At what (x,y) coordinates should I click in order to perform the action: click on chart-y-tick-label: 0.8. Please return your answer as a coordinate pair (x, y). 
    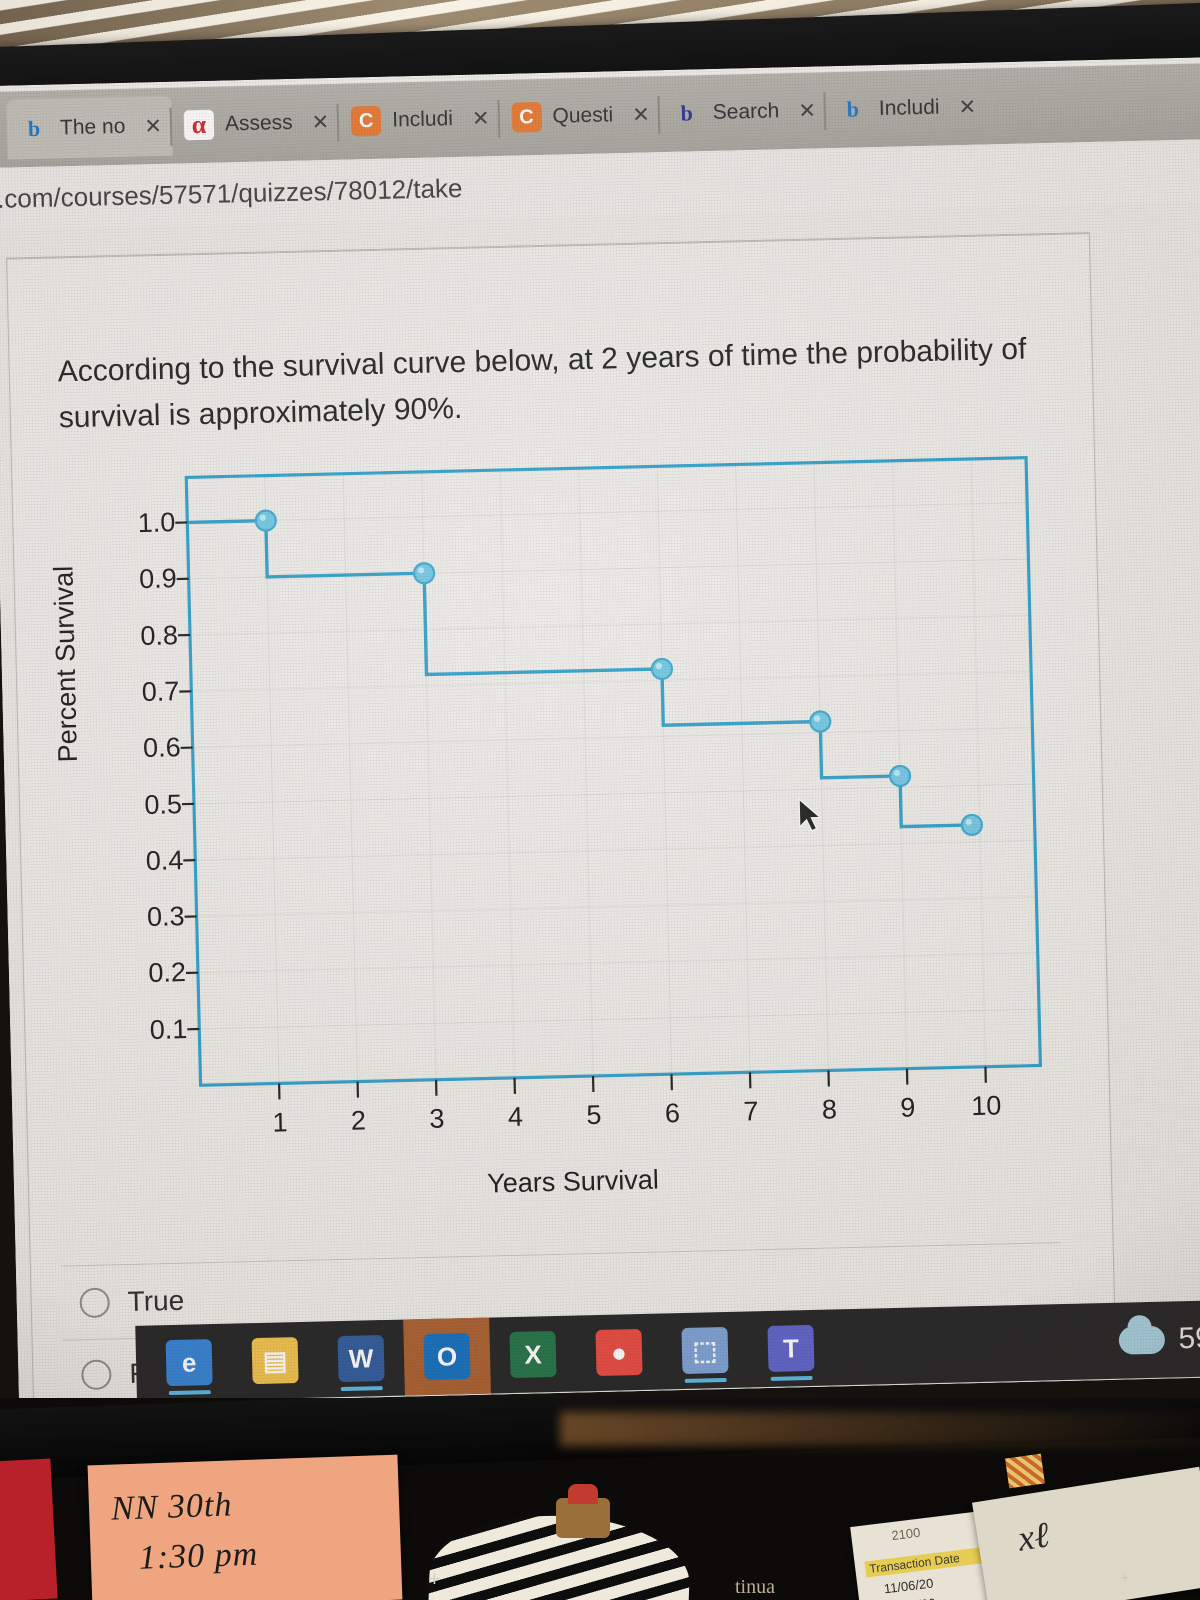
    Looking at the image, I should click on (159, 635).